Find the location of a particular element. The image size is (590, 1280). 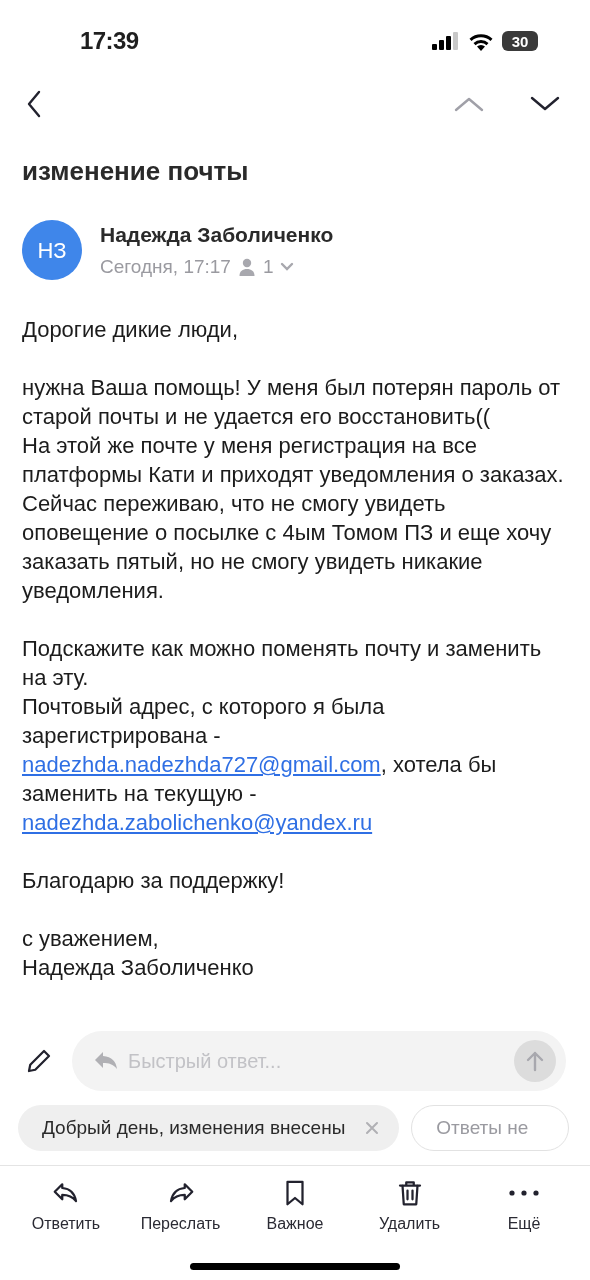

toolbar-button: Переслать is located at coordinates (180, 1208).